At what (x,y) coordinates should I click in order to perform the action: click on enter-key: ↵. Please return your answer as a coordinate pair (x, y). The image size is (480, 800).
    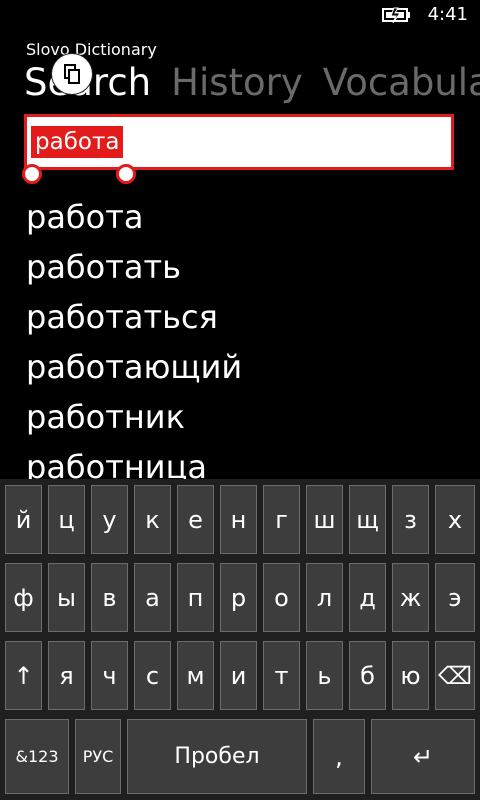
    Looking at the image, I should click on (423, 756).